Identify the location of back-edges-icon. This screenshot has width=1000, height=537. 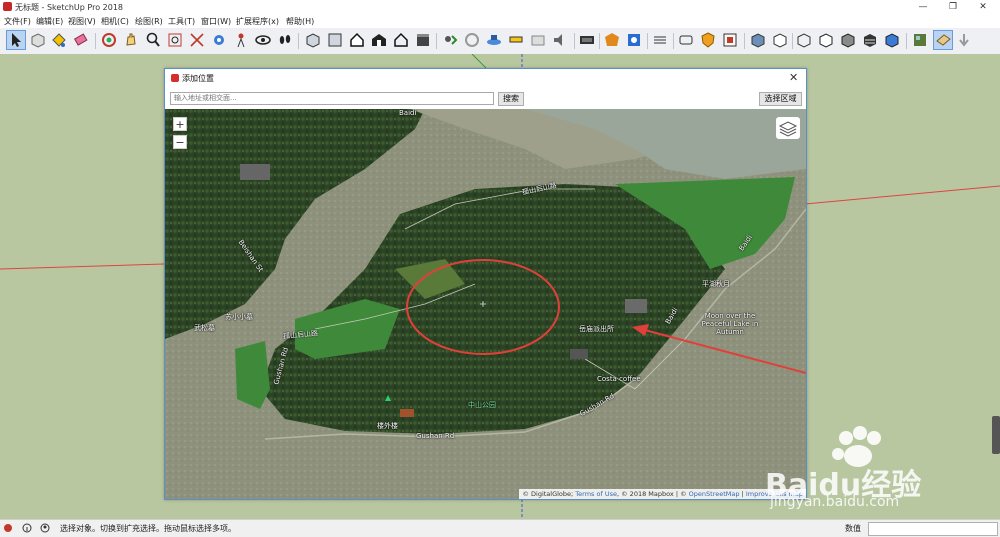
(780, 40).